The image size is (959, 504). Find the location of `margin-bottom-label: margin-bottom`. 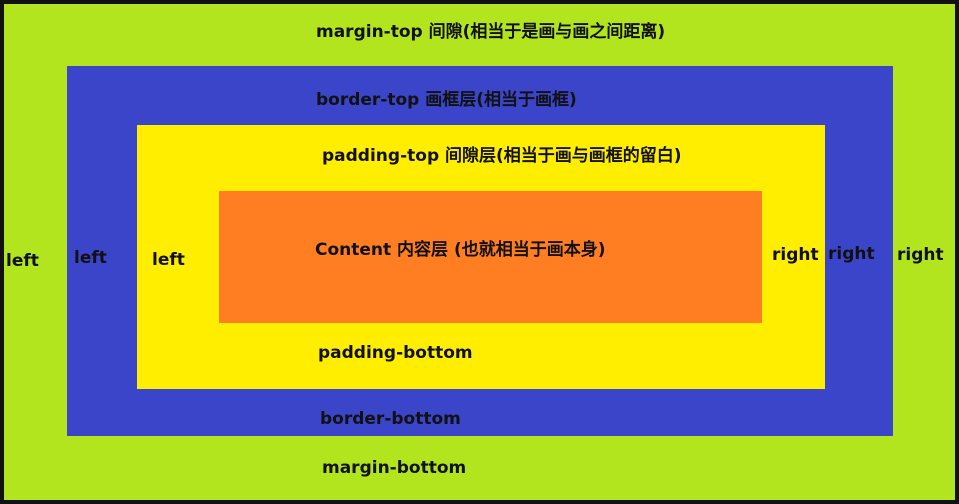

margin-bottom-label: margin-bottom is located at coordinates (394, 468).